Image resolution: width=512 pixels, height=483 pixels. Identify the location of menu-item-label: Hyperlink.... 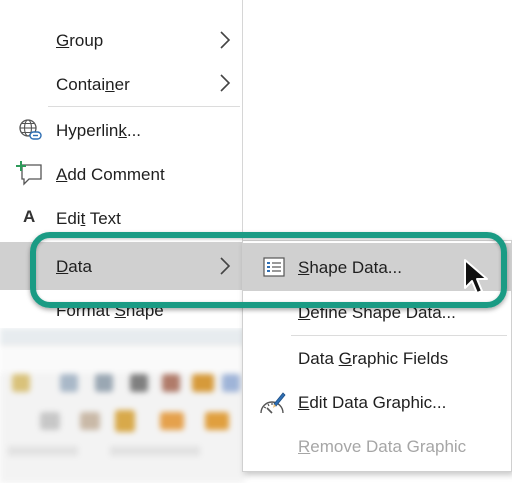
(99, 130).